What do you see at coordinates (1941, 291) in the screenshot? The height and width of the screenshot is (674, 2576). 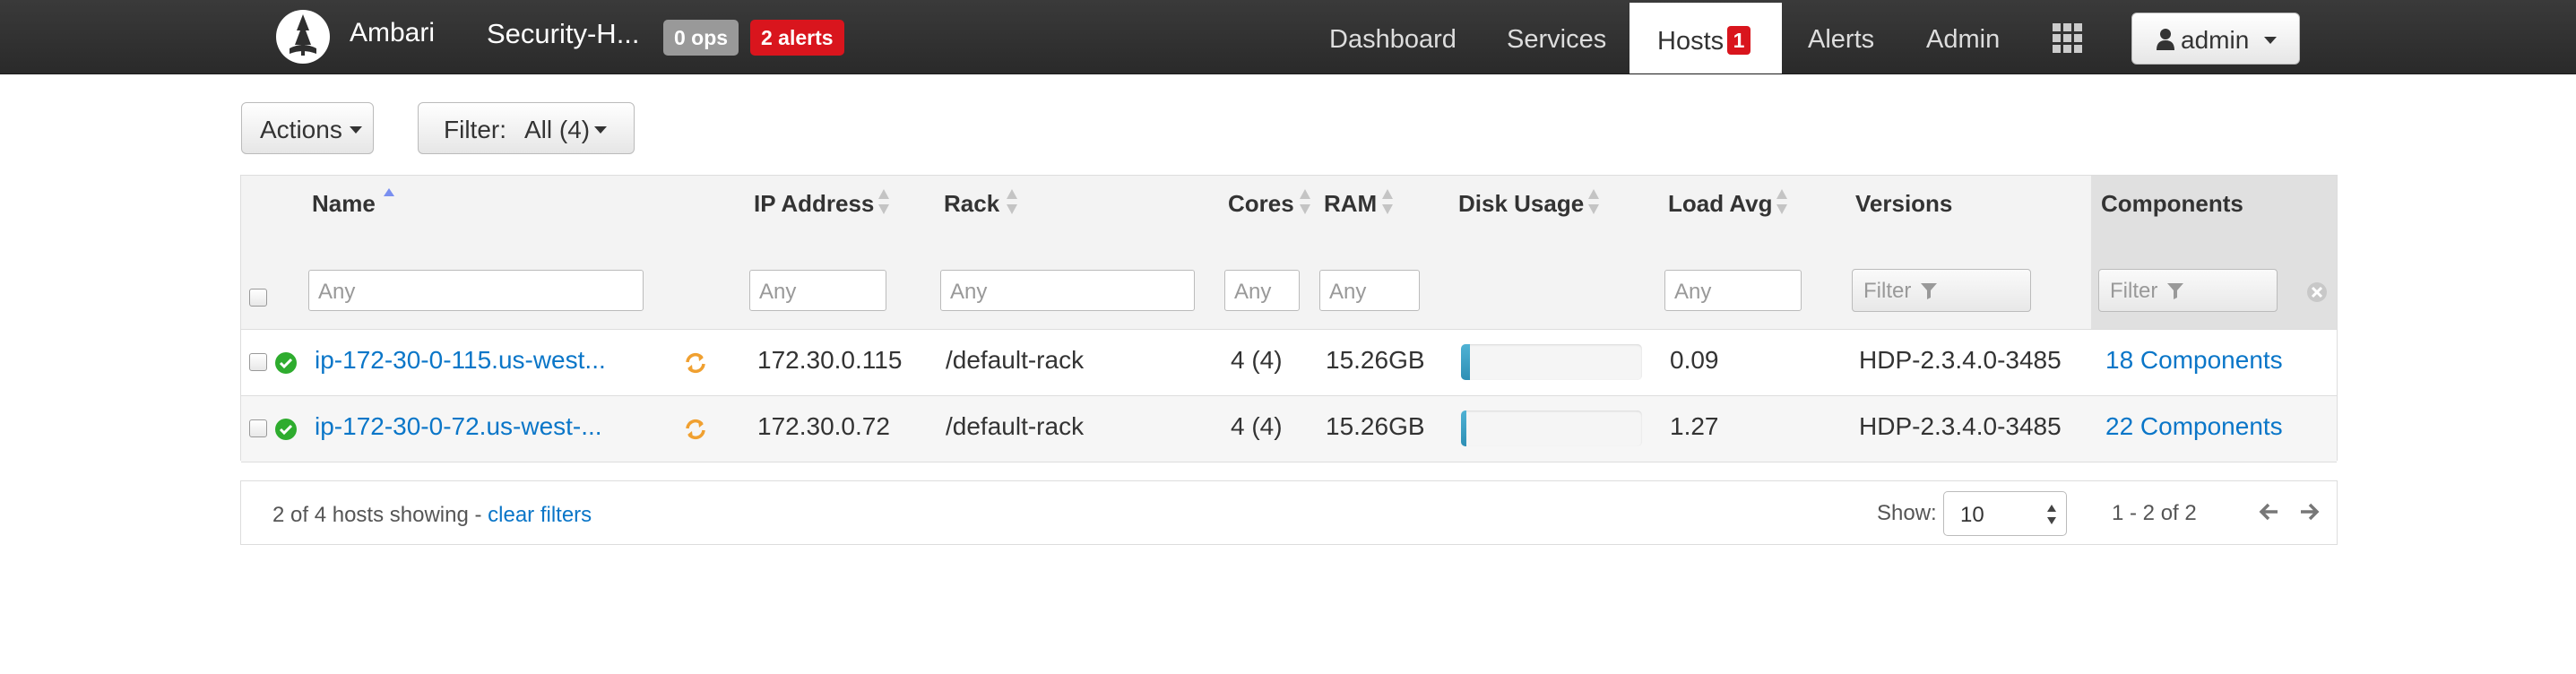 I see `versions-filter-button: Filter` at bounding box center [1941, 291].